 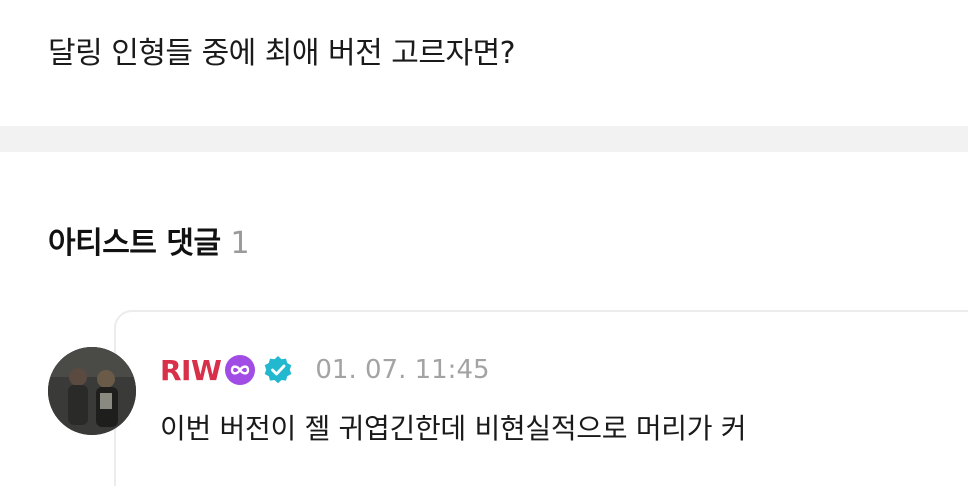 What do you see at coordinates (282, 53) in the screenshot?
I see `post-question: 달링 인형들 중에 최애 버전 고르자면?` at bounding box center [282, 53].